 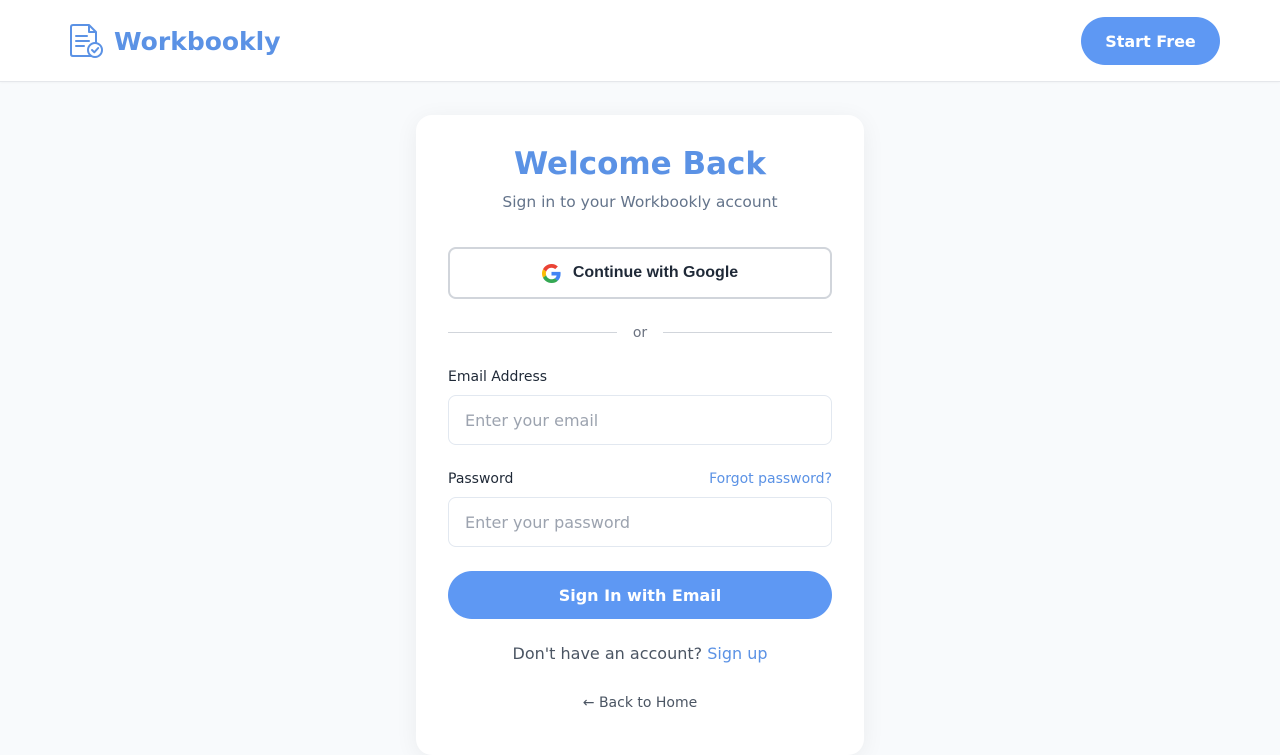 What do you see at coordinates (640, 703) in the screenshot?
I see `back-to-home-link: ← Back to Home` at bounding box center [640, 703].